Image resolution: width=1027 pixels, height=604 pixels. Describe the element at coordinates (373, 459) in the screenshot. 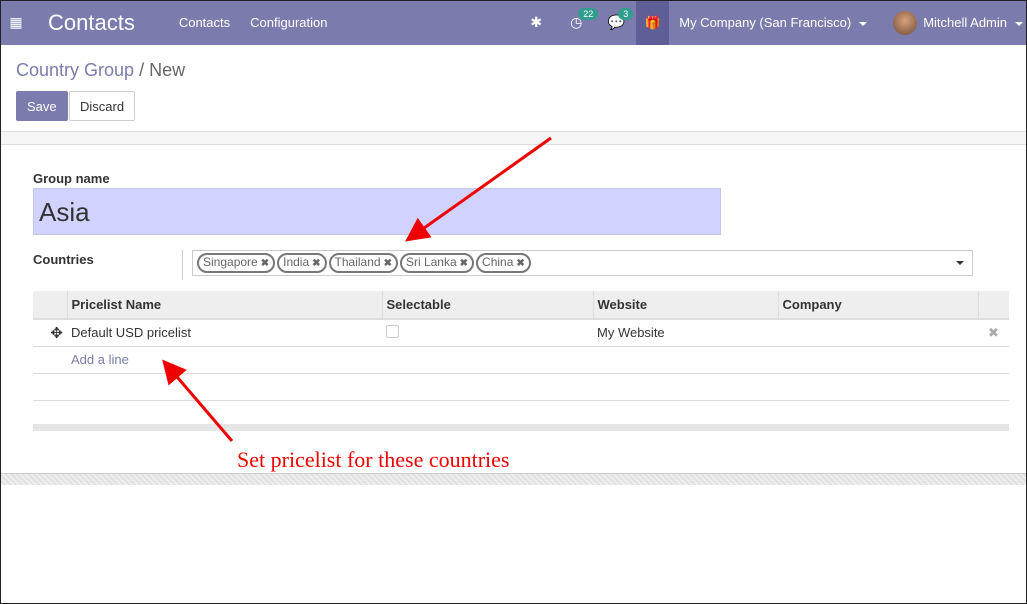

I see `annotation-text: Set pricelist for these countries` at that location.